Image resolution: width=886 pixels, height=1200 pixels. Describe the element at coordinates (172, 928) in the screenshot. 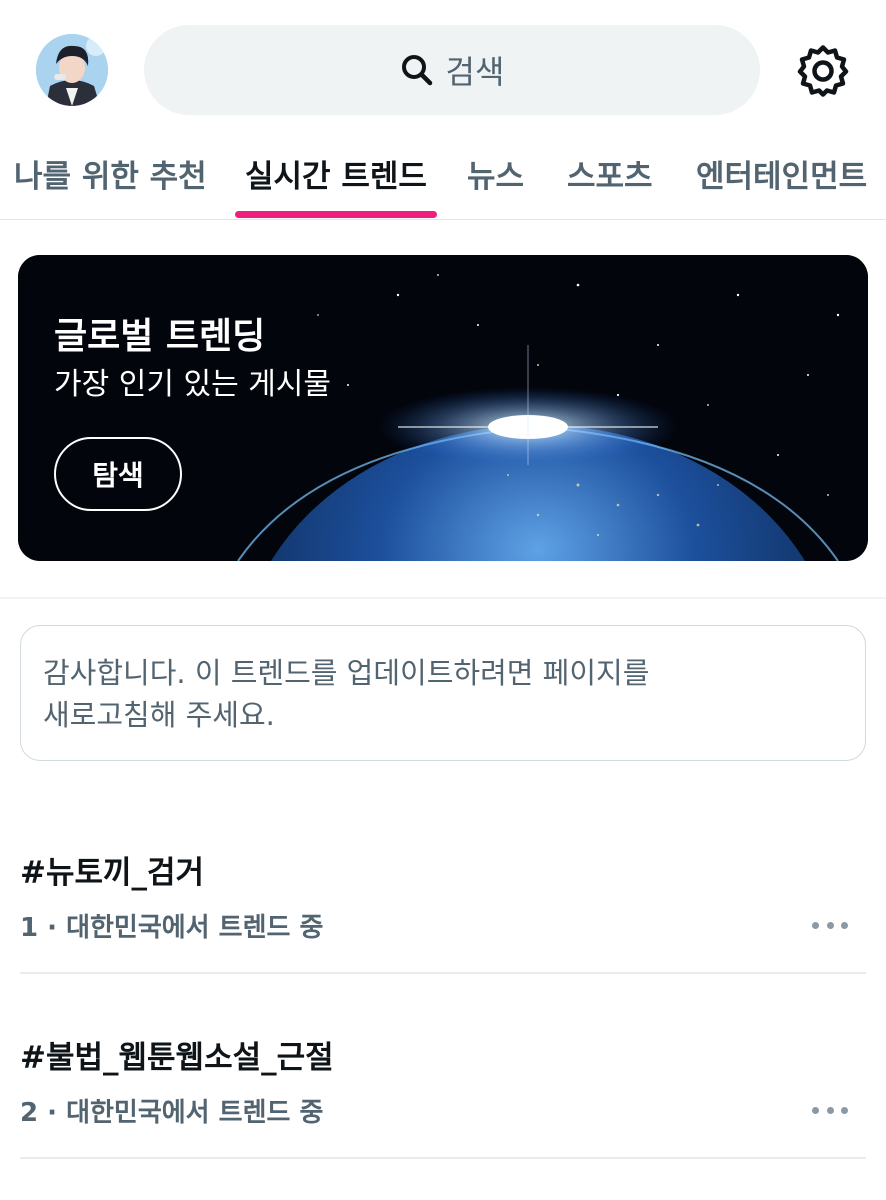

I see `trend-meta: 1 · 대한민국에서 트렌드 중` at that location.